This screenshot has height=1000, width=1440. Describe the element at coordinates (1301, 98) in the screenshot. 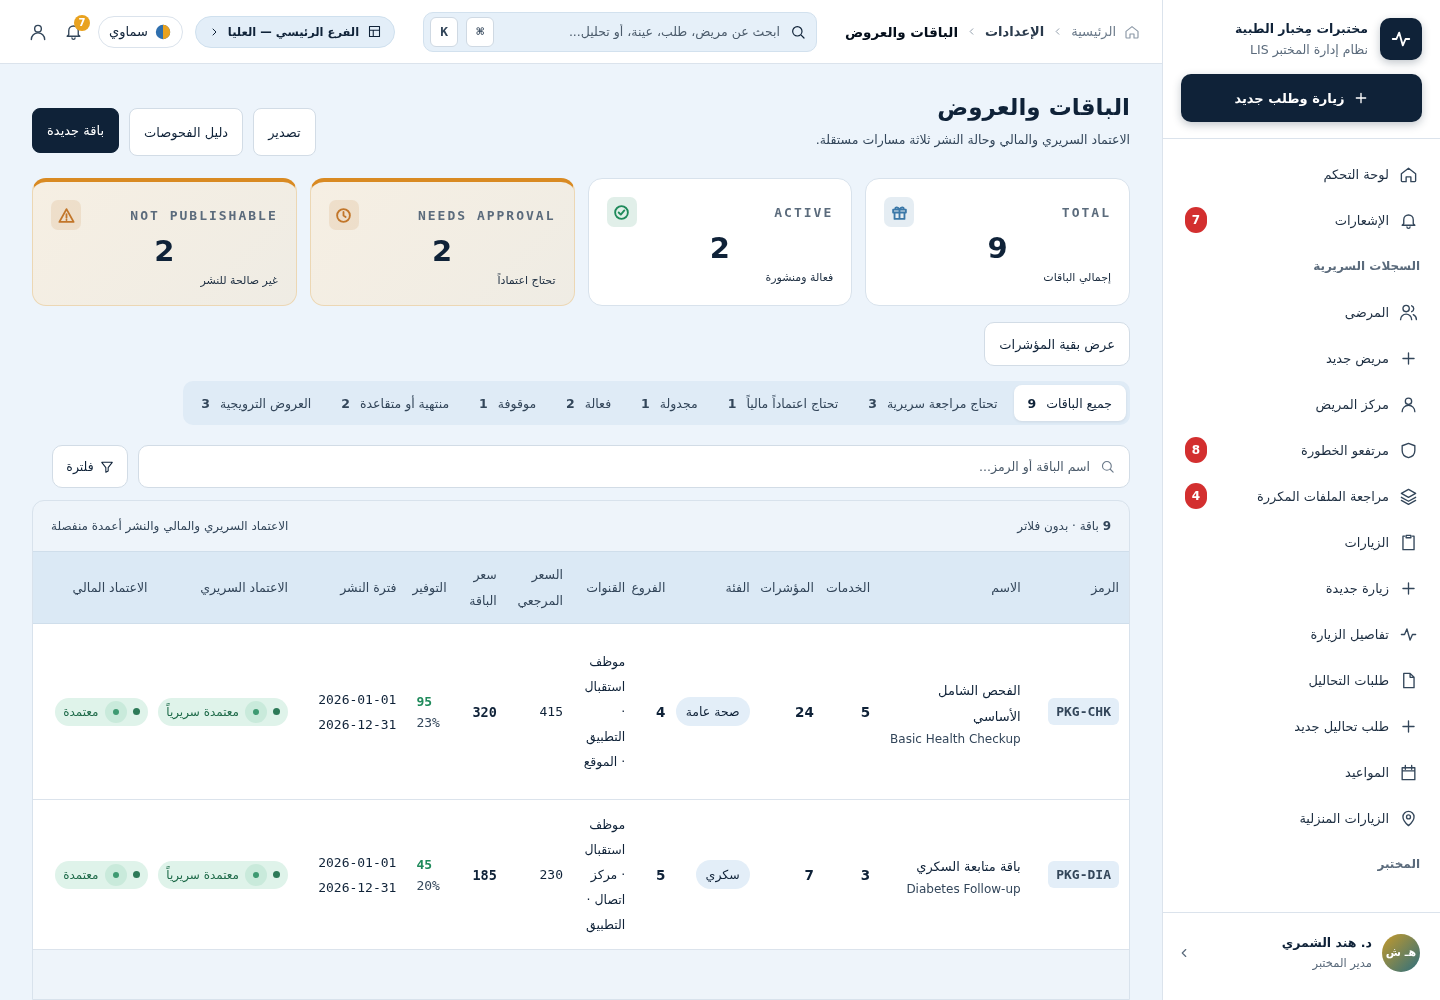

I see `new-visit-button: زيارة وطلب جديد` at that location.